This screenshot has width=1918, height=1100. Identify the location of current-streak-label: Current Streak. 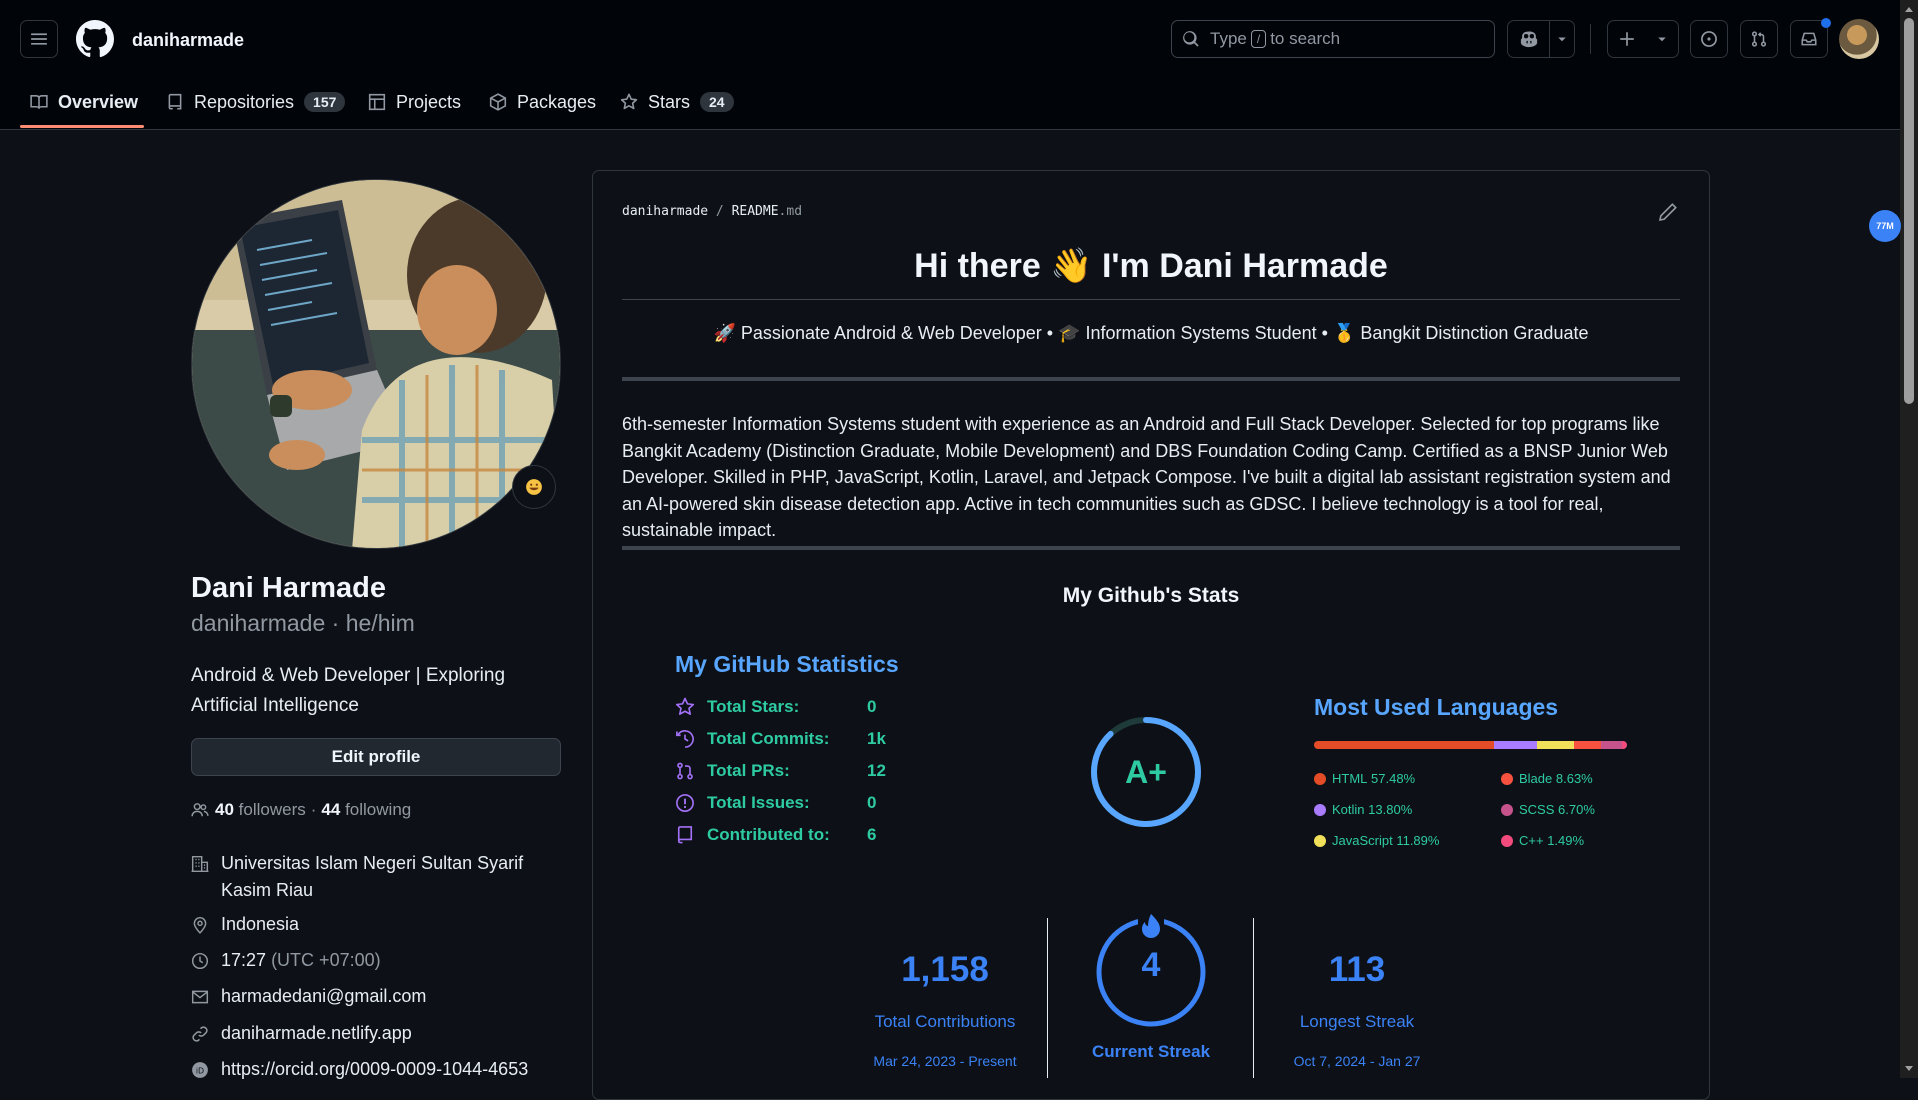
(1151, 1051).